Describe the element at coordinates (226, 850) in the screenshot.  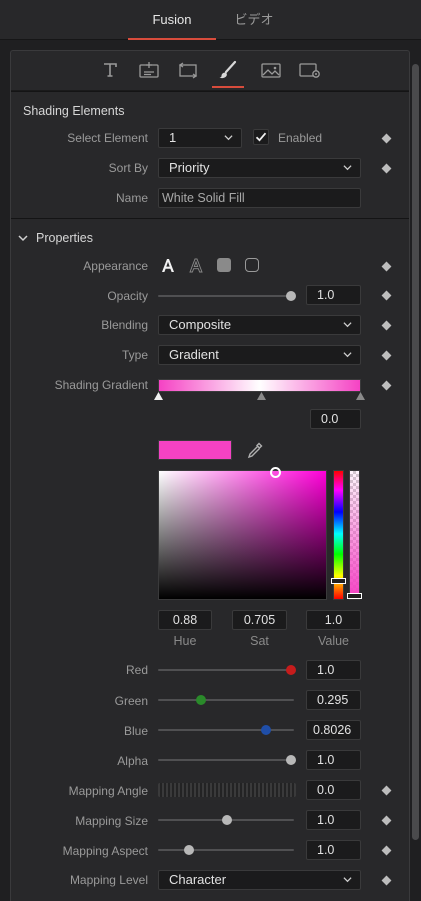
I see `mapping-aspect-slider` at that location.